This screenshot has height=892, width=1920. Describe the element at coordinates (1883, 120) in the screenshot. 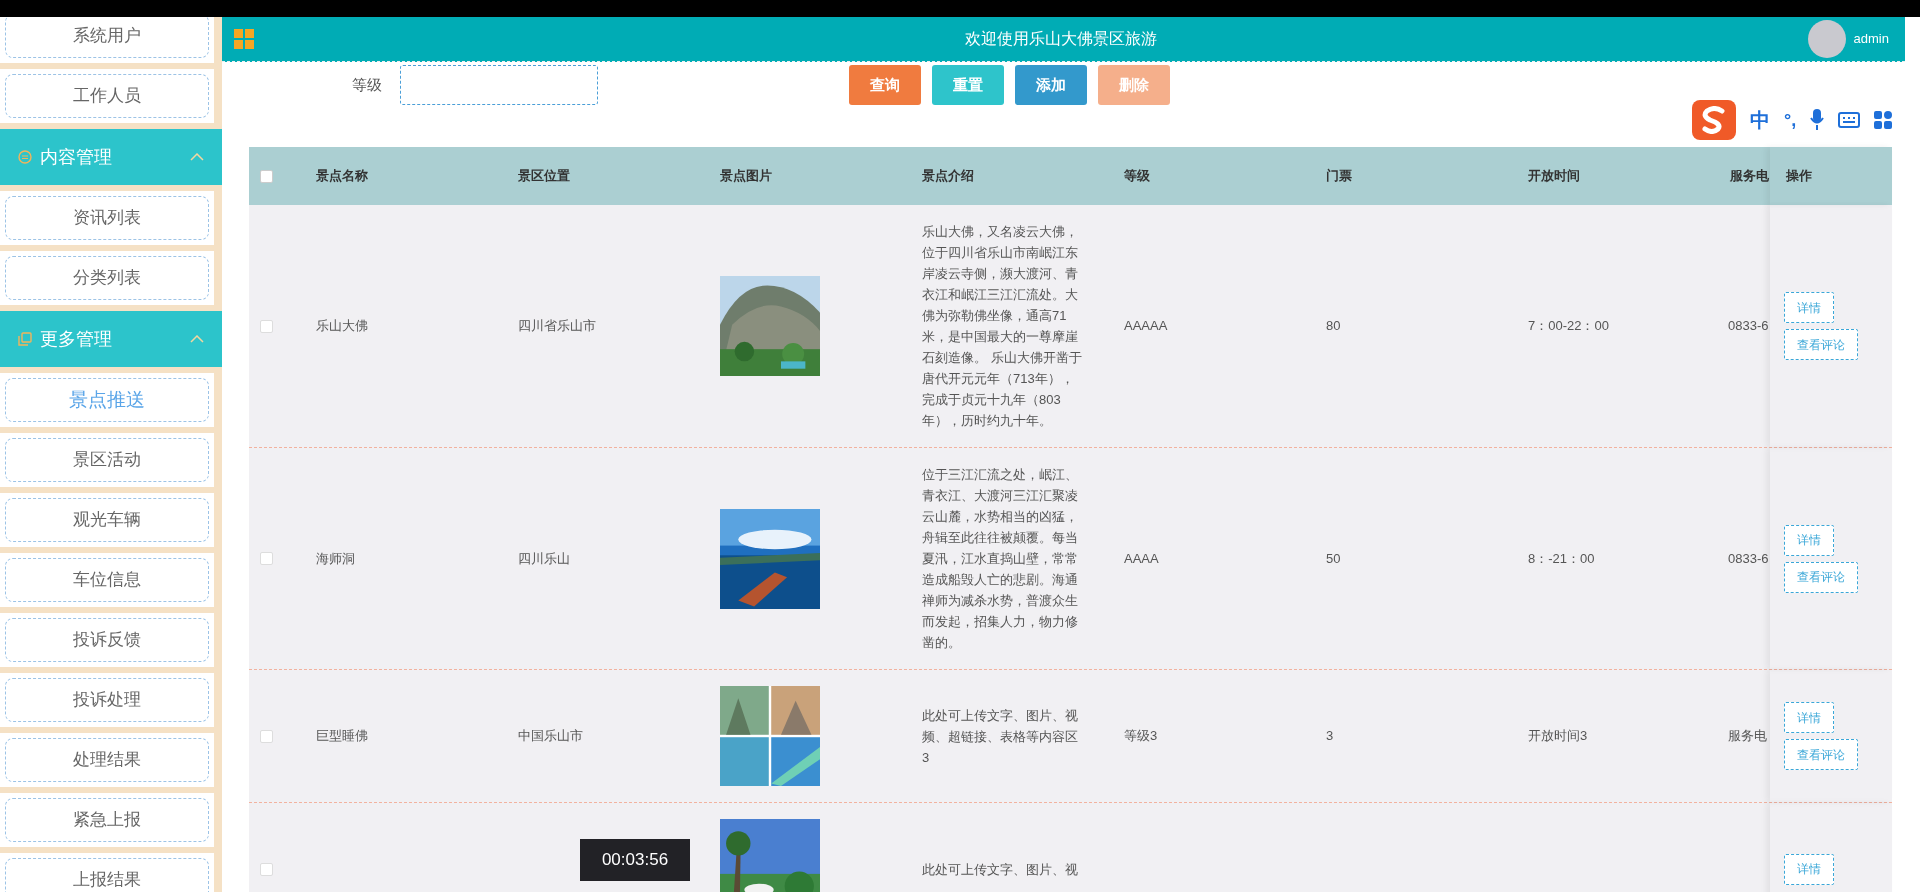

I see `grid-icon` at that location.